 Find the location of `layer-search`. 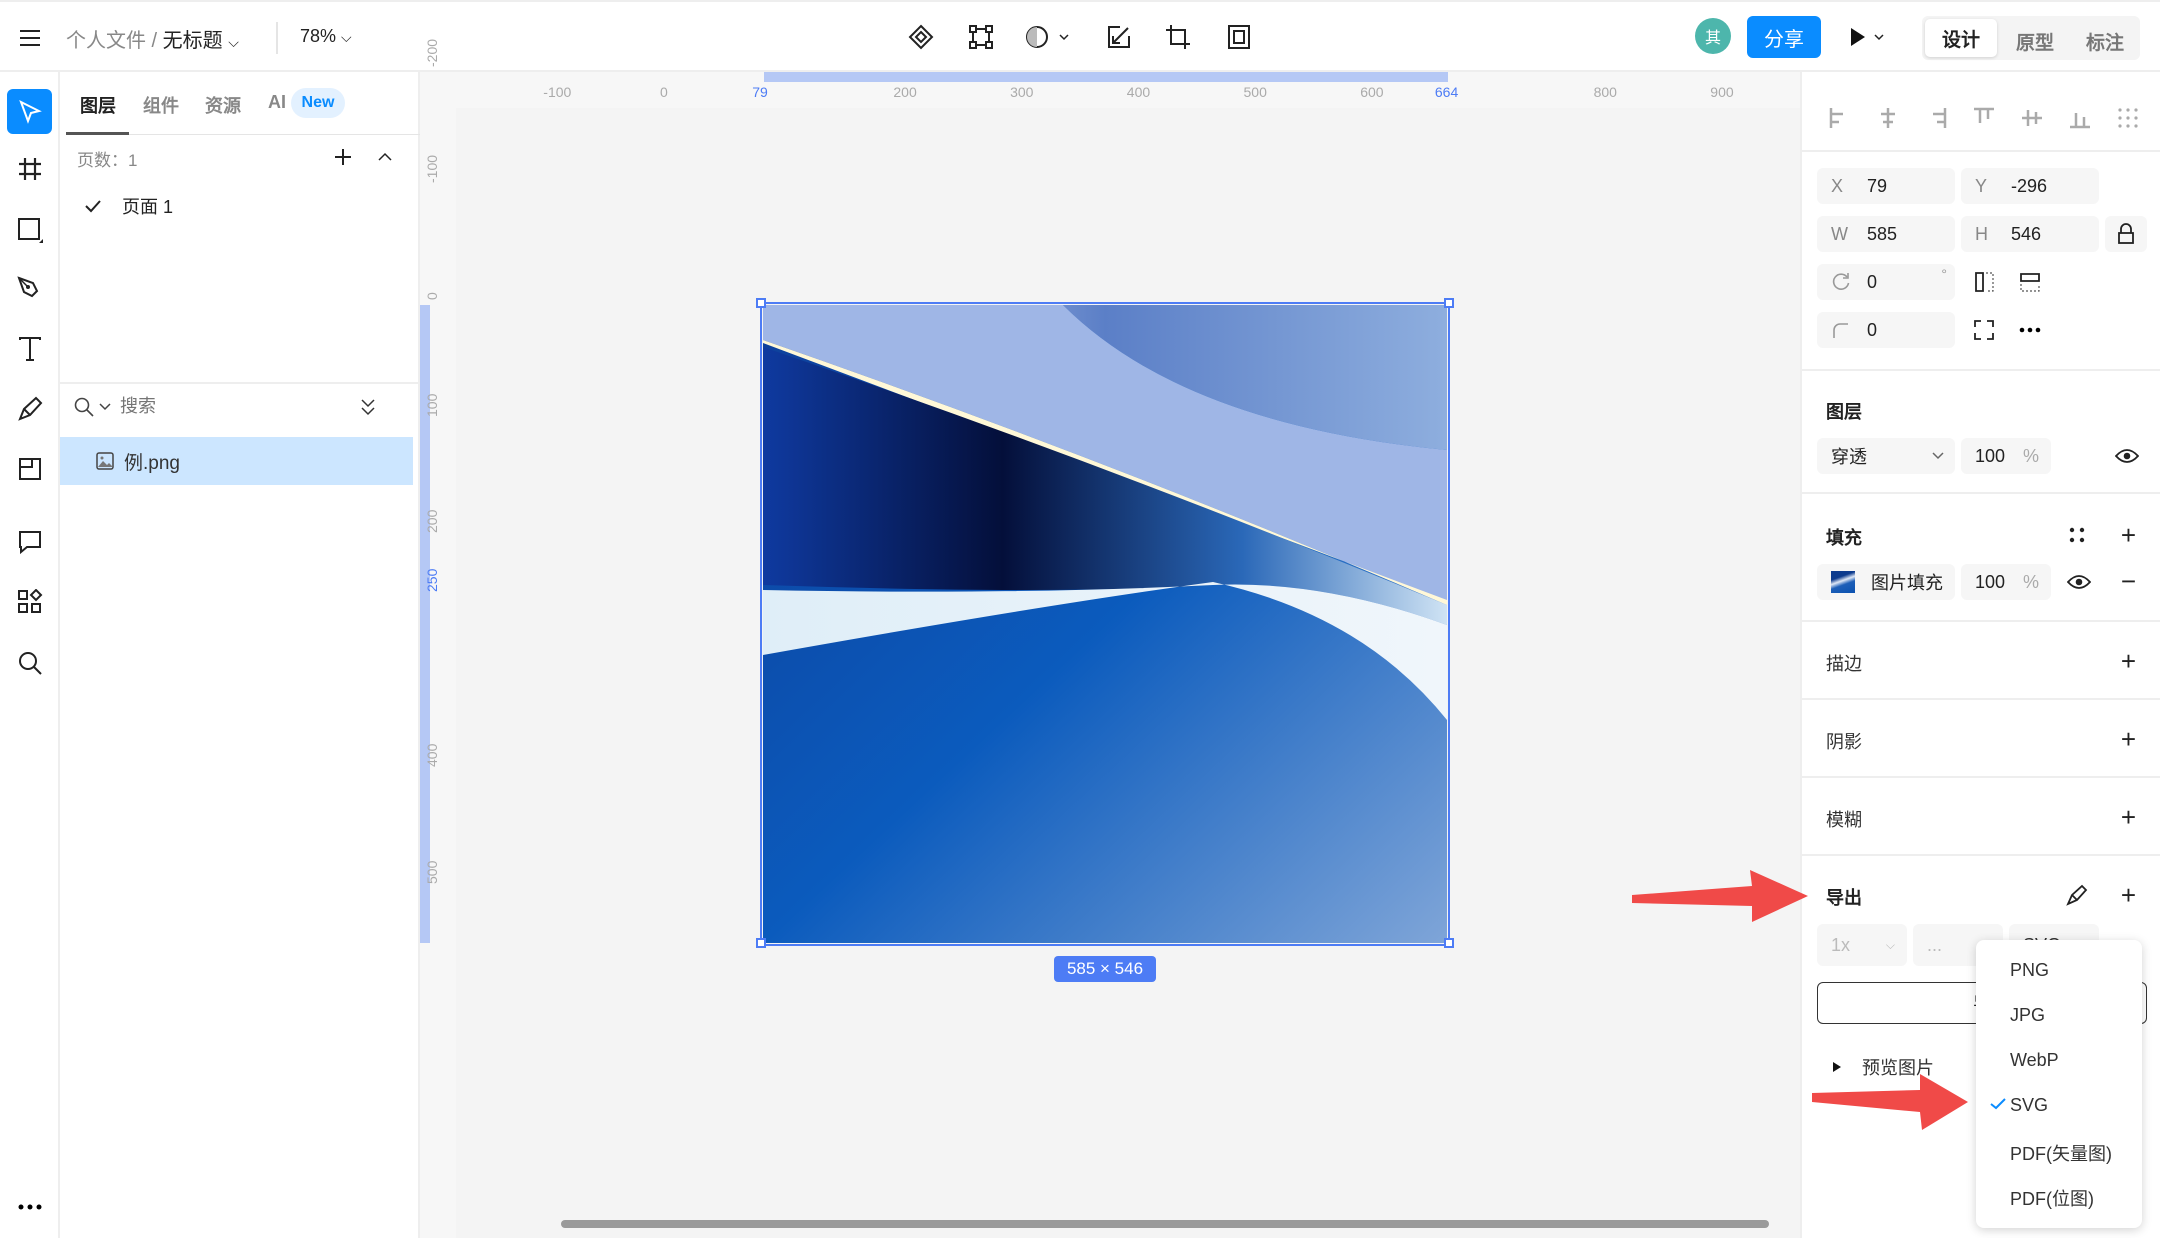

layer-search is located at coordinates (239, 406).